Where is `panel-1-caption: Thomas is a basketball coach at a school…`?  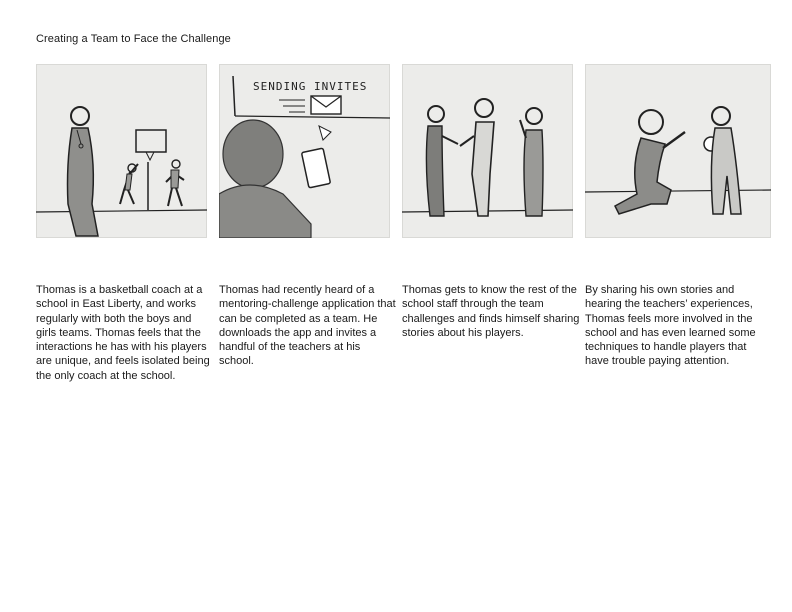 panel-1-caption: Thomas is a basketball coach at a school… is located at coordinates (123, 333).